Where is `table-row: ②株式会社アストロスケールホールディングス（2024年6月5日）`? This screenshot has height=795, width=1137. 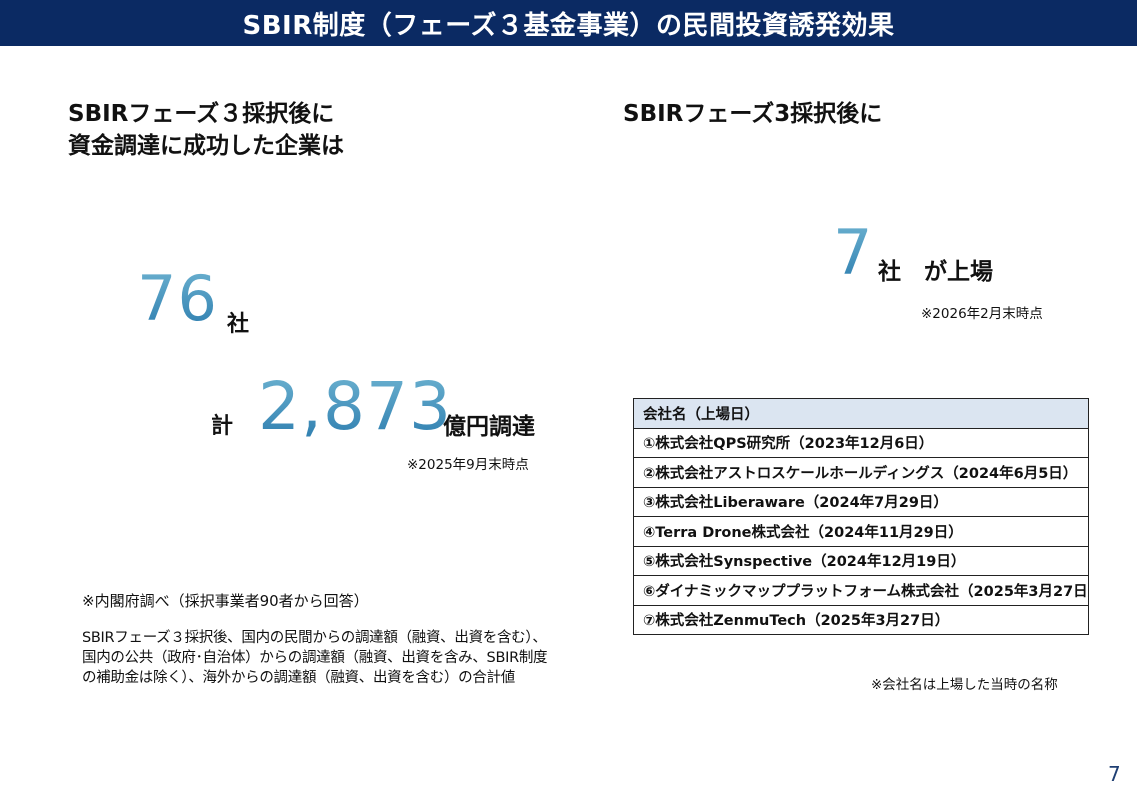
table-row: ②株式会社アストロスケールホールディングス（2024年6月5日） is located at coordinates (861, 472).